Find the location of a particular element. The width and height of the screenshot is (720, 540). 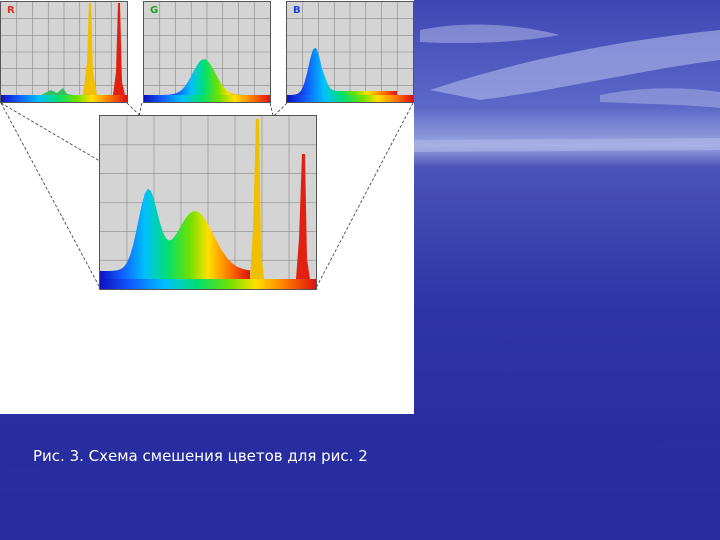

figure-caption: Рис. 3. Схема смешения цветов для рис. 2 is located at coordinates (200, 456).